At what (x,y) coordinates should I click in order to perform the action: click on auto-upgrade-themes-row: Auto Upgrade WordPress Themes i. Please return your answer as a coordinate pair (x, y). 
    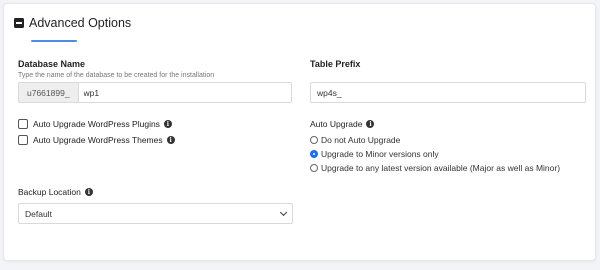
    Looking at the image, I should click on (96, 140).